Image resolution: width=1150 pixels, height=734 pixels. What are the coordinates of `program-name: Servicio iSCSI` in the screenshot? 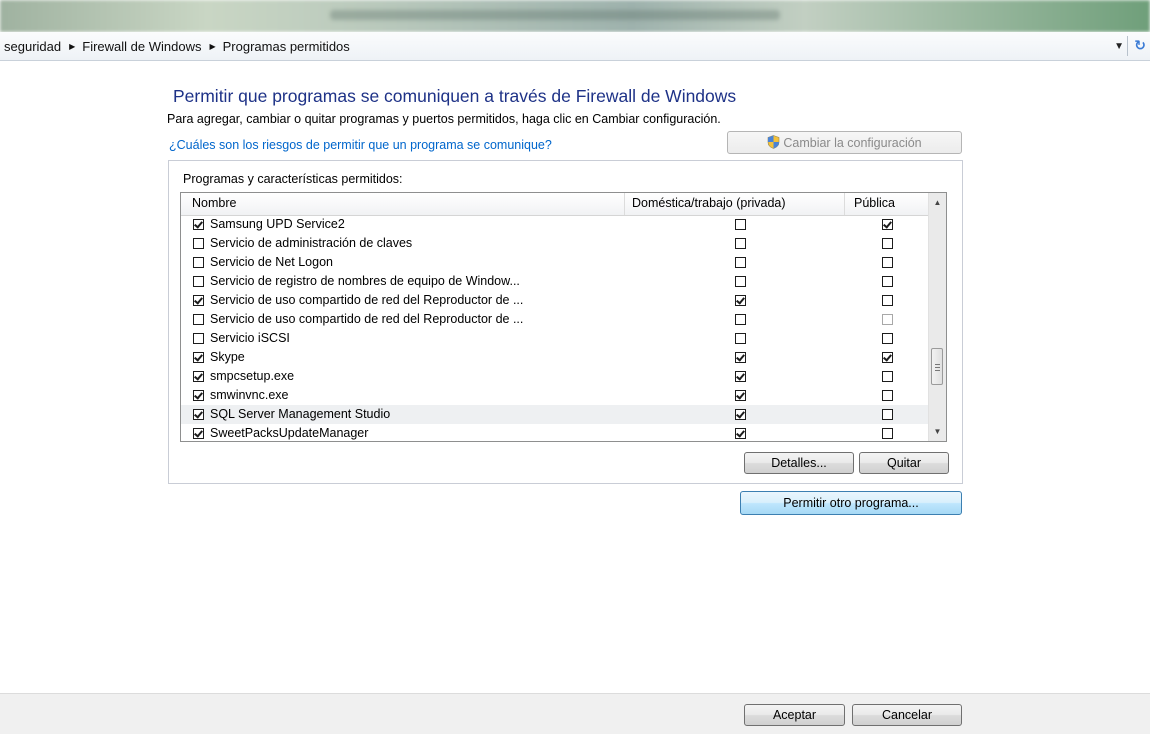 It's located at (250, 338).